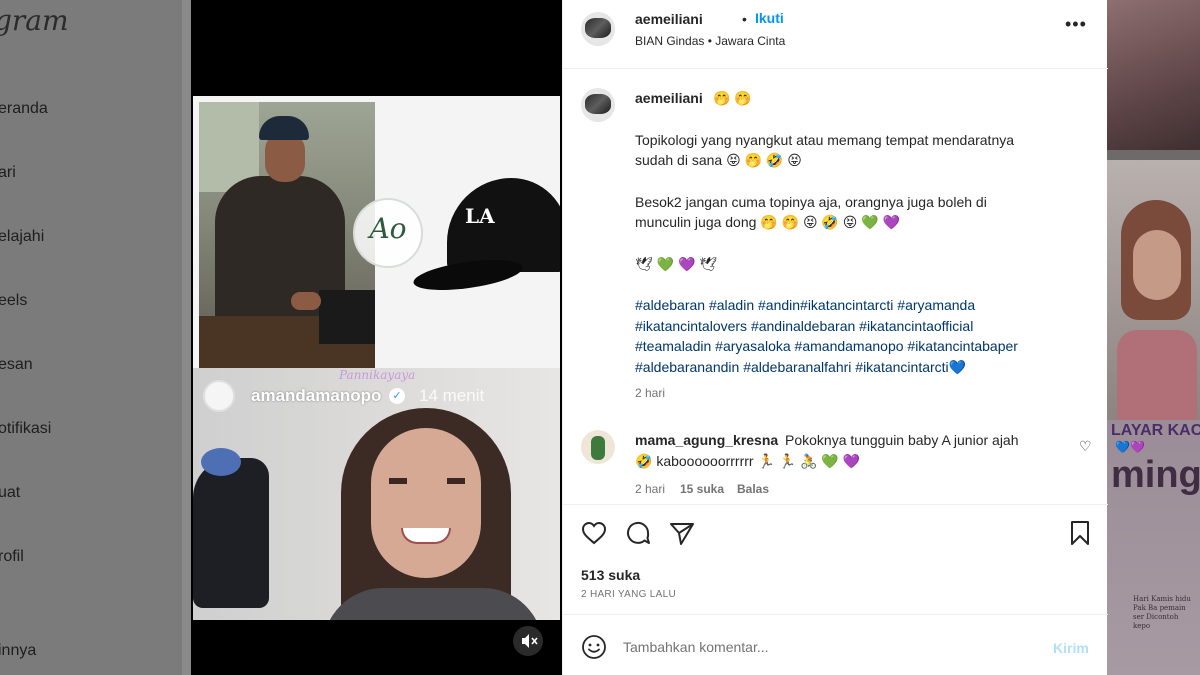  Describe the element at coordinates (22, 237) in the screenshot. I see `nav-item-explore: elajahi` at that location.